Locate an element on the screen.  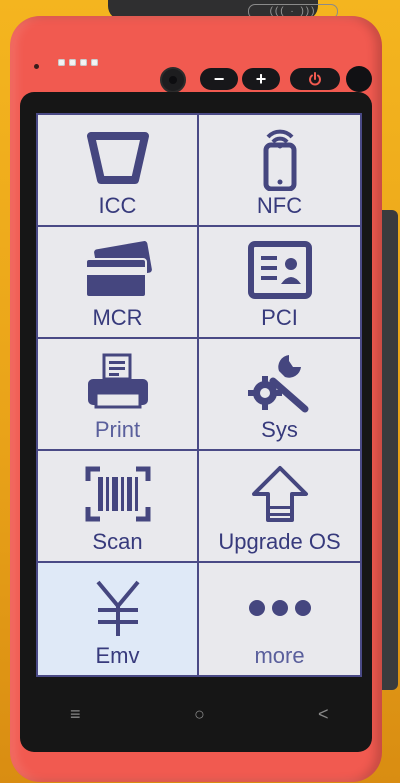
back-icon: < is located at coordinates (323, 714).